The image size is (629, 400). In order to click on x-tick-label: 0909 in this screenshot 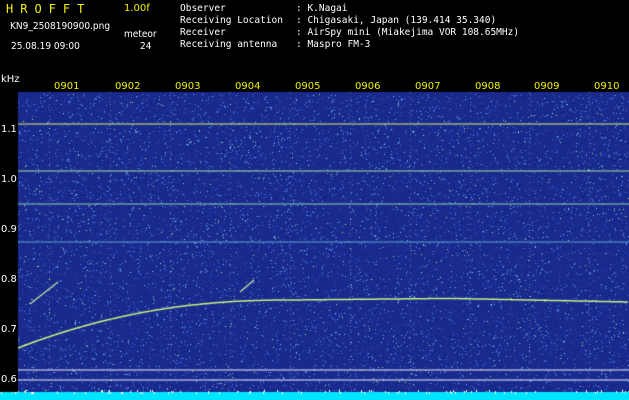, I will do `click(547, 86)`.